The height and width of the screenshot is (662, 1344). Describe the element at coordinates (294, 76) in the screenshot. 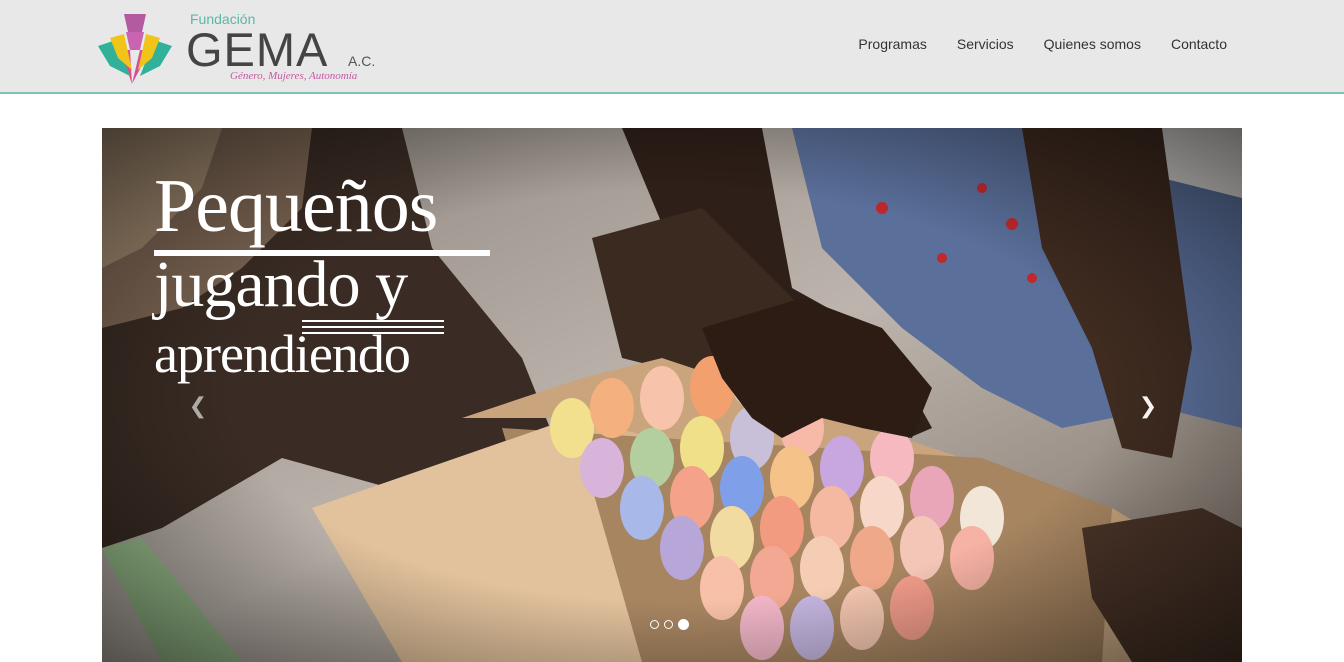

I see `logo-tagline: Género, Mujeres, Autonomía` at that location.